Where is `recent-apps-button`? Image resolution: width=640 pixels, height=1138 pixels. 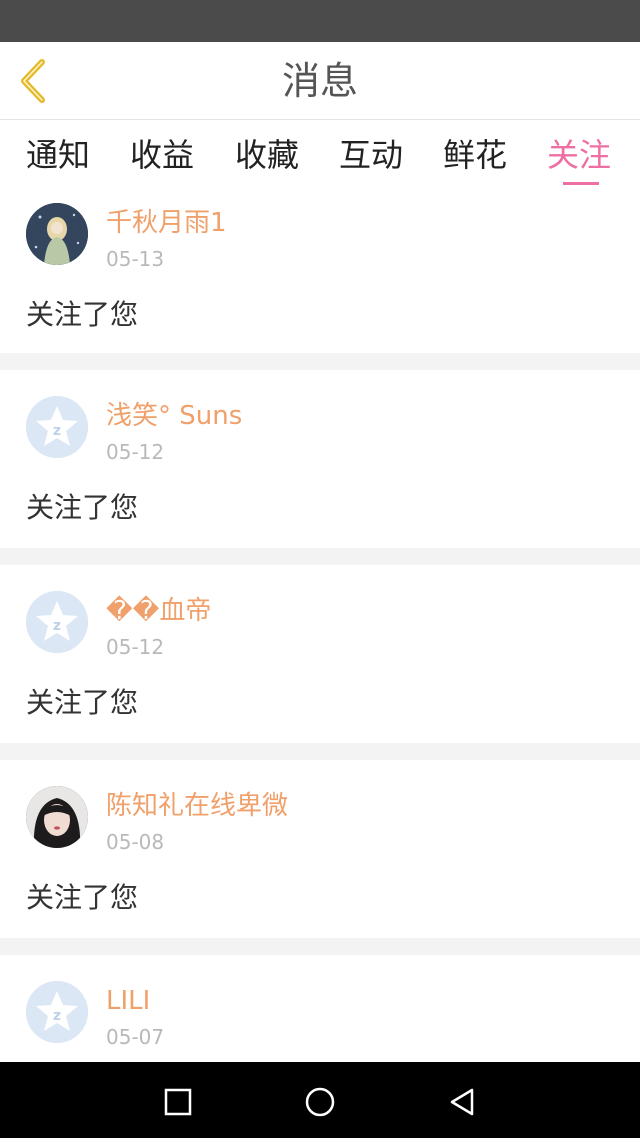 recent-apps-button is located at coordinates (178, 1102).